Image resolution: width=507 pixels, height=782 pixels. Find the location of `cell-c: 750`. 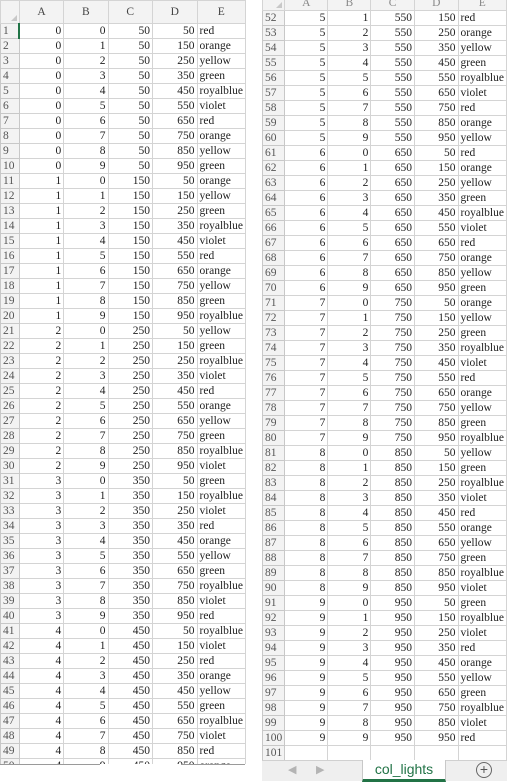

cell-c: 750 is located at coordinates (392, 438).